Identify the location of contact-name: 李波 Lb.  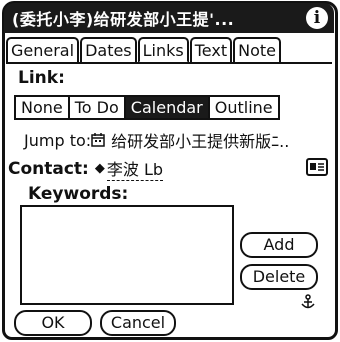
(135, 168).